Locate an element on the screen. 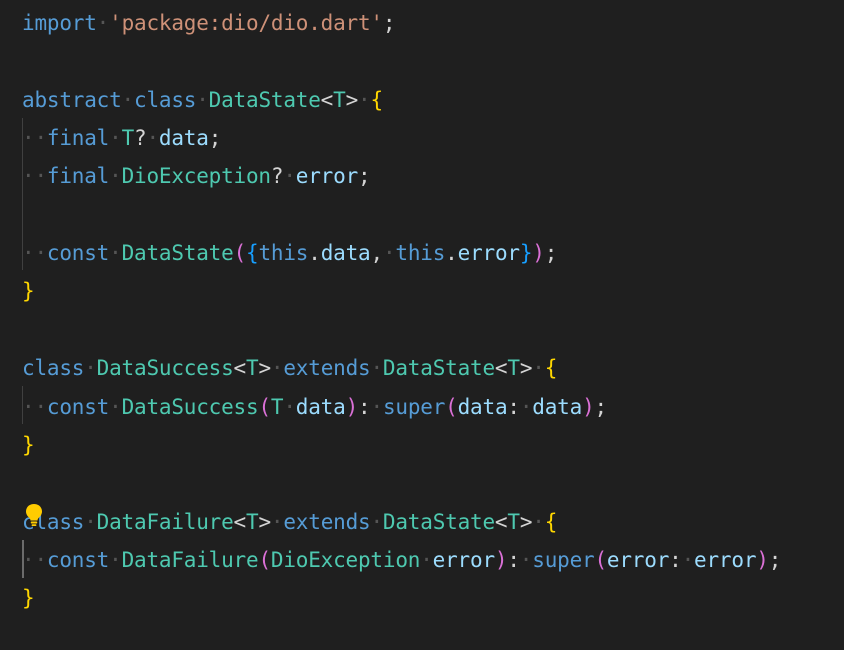 The image size is (844, 650). code-line: import·'package:dio/dio.dart'; is located at coordinates (209, 23).